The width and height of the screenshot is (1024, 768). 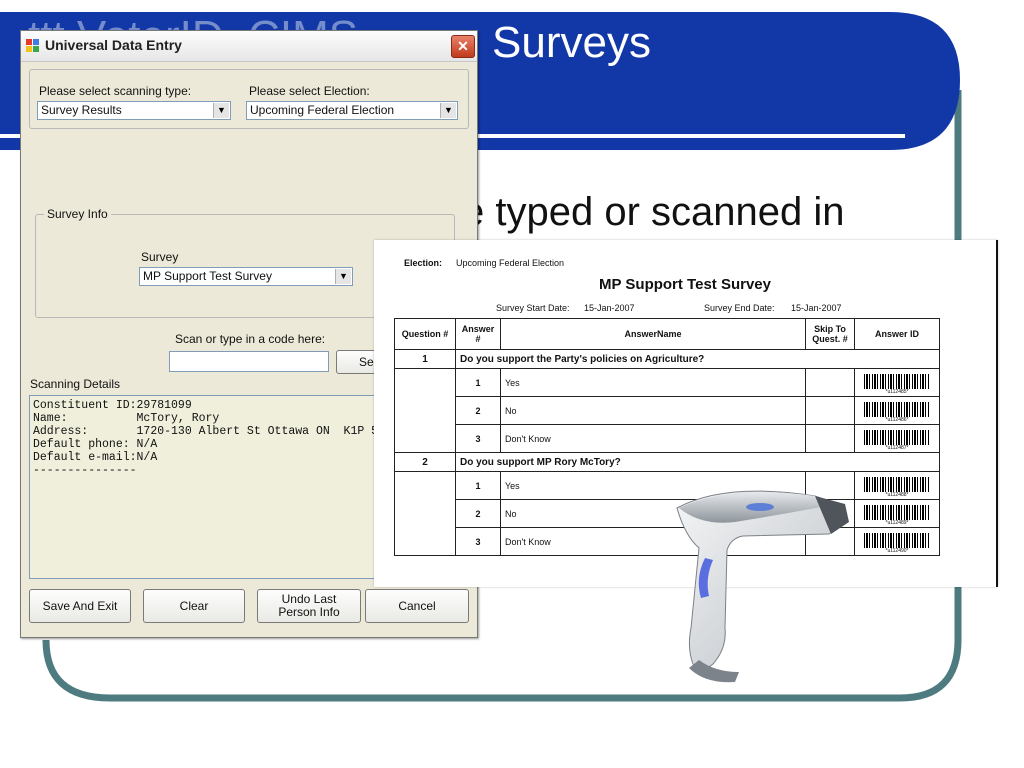 What do you see at coordinates (897, 334) in the screenshot?
I see `col-answer-id: Answer ID` at bounding box center [897, 334].